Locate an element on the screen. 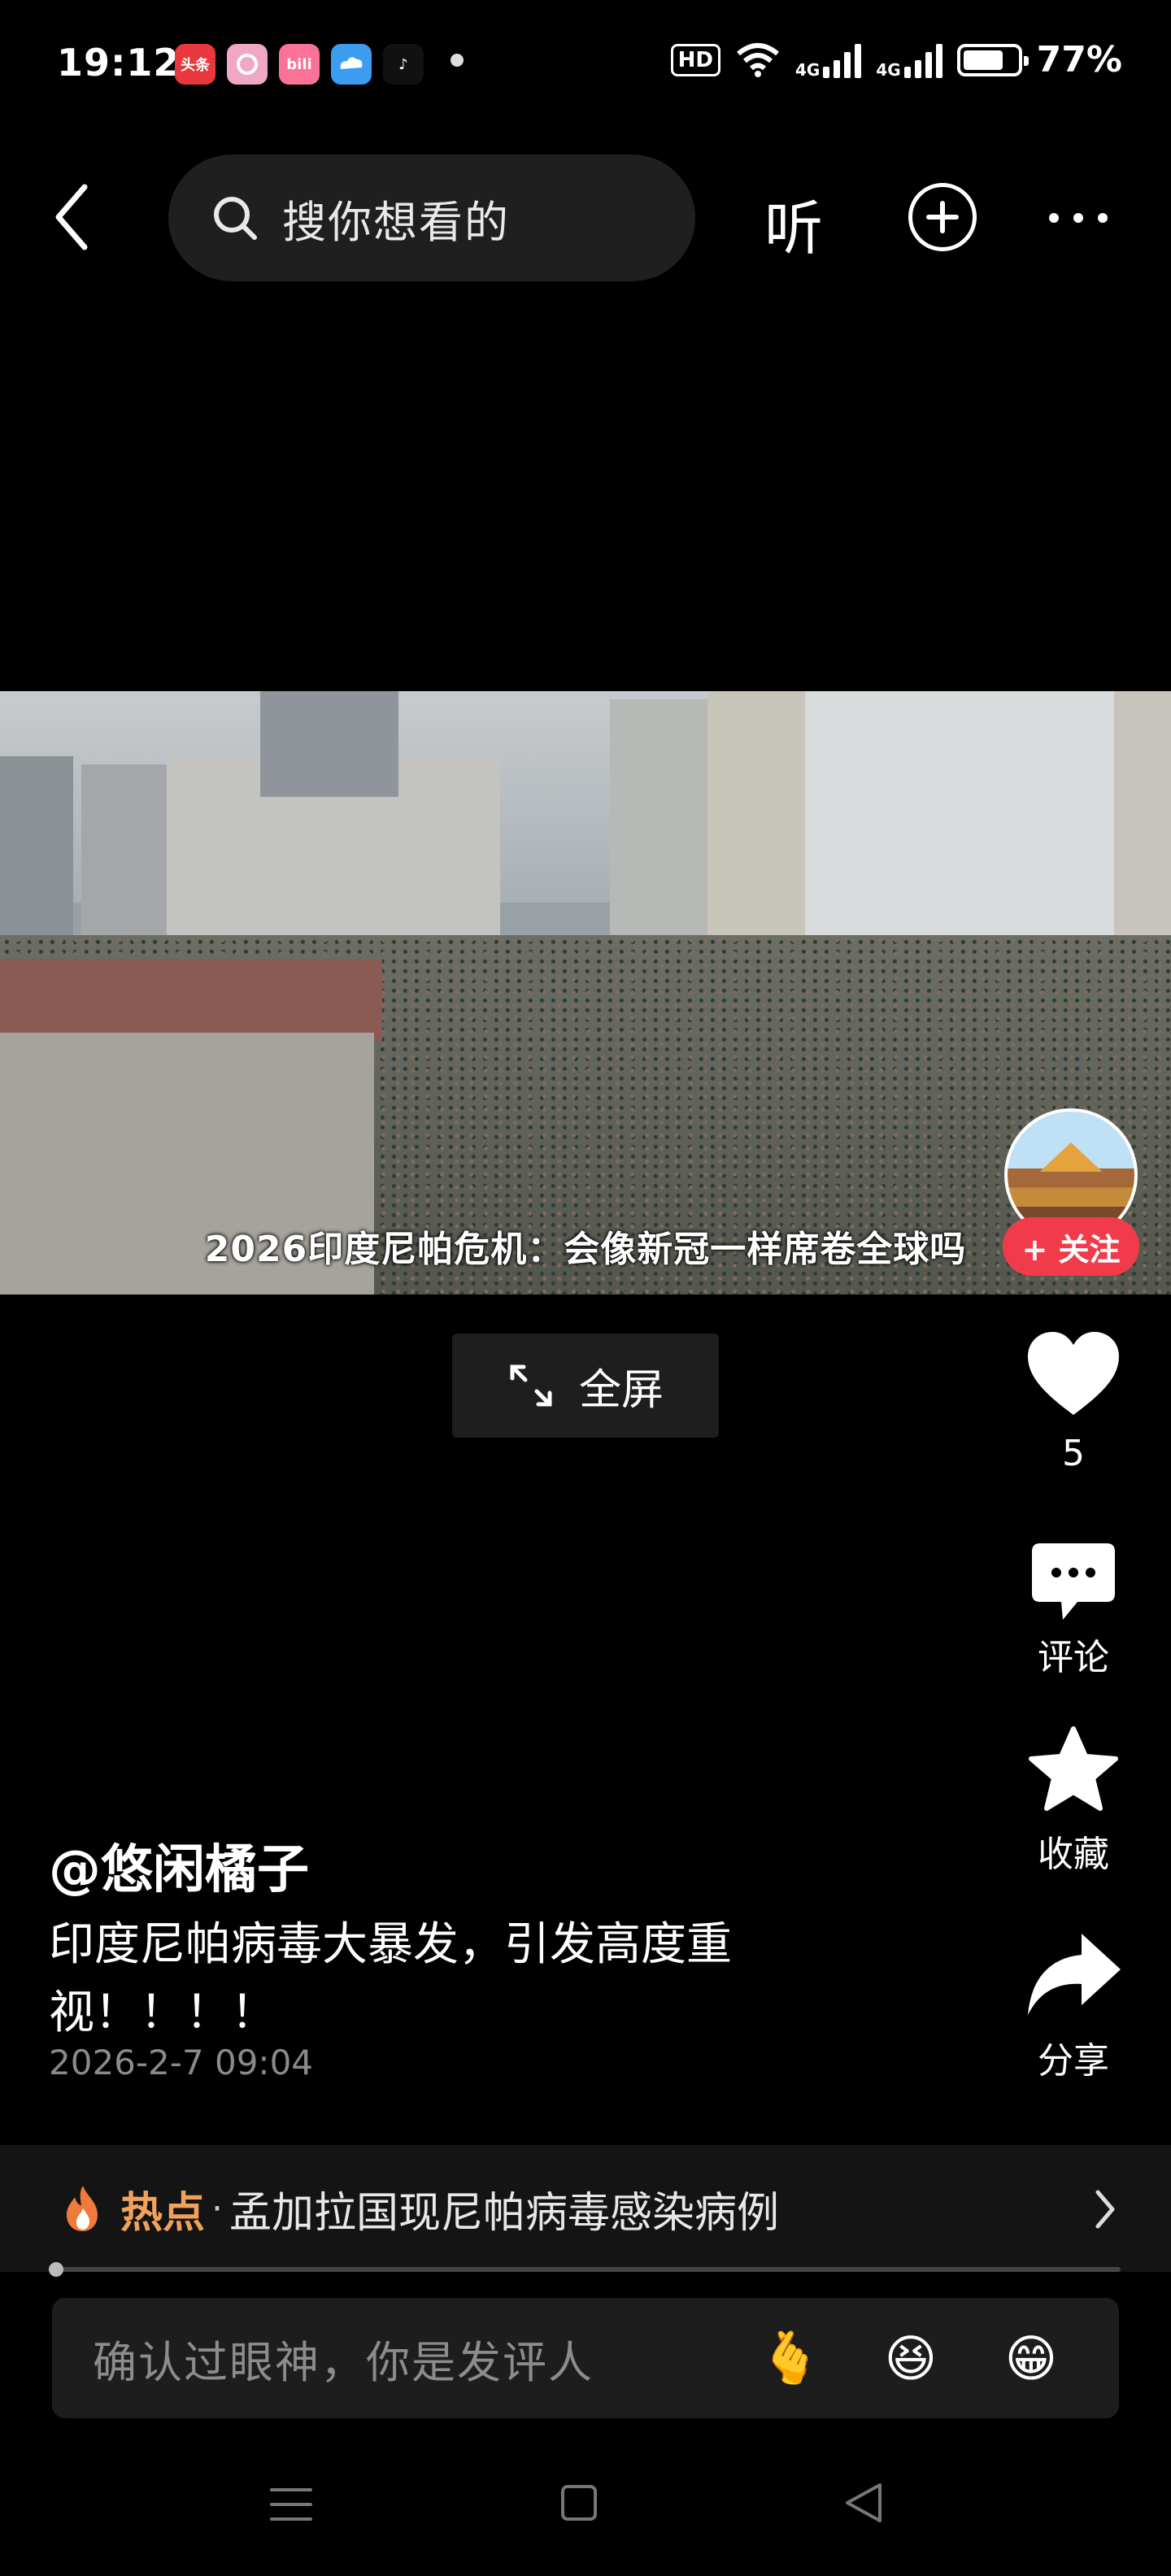  chevron-right-icon is located at coordinates (1105, 2209).